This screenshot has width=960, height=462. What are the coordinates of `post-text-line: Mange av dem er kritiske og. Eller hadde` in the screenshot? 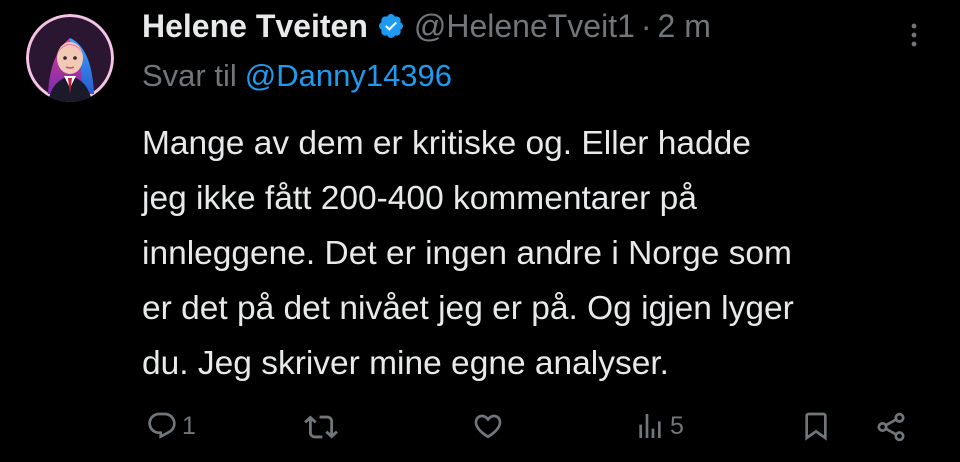 It's located at (446, 143).